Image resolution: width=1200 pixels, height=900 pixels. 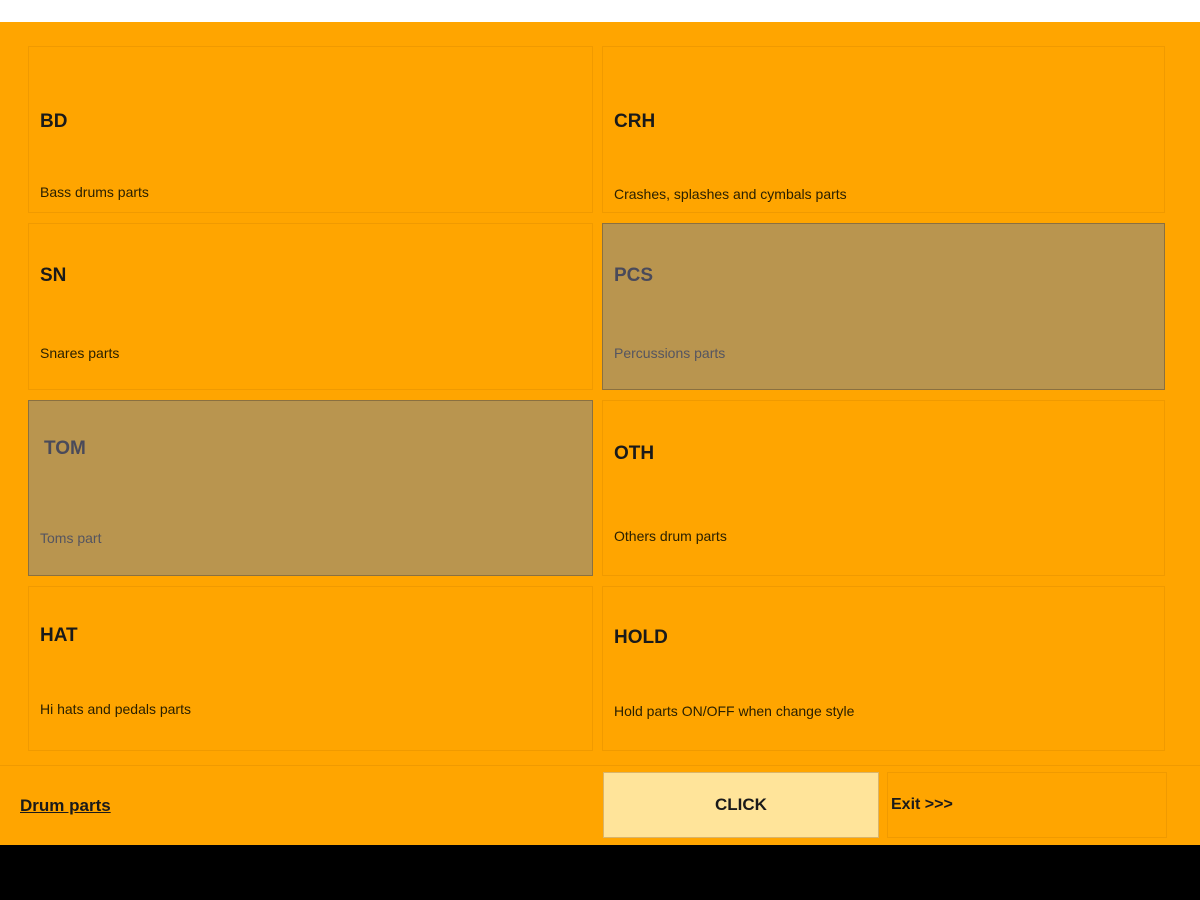 I want to click on tile-tom: TOM Toms part, so click(x=310, y=488).